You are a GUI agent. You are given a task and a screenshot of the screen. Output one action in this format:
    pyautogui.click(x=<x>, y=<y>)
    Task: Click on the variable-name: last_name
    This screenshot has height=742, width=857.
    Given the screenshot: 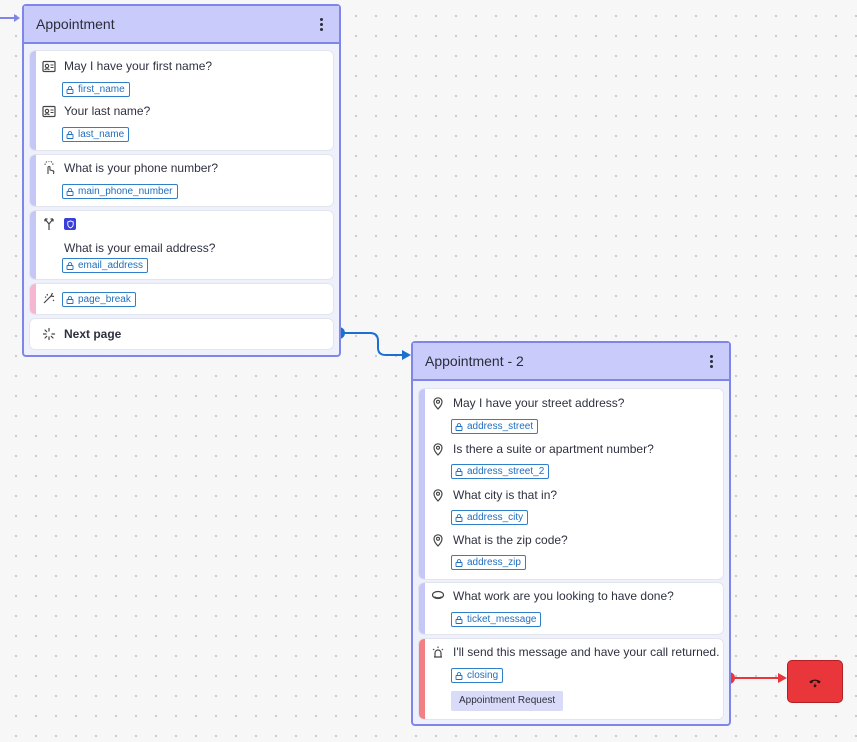 What is the action you would take?
    pyautogui.click(x=101, y=134)
    